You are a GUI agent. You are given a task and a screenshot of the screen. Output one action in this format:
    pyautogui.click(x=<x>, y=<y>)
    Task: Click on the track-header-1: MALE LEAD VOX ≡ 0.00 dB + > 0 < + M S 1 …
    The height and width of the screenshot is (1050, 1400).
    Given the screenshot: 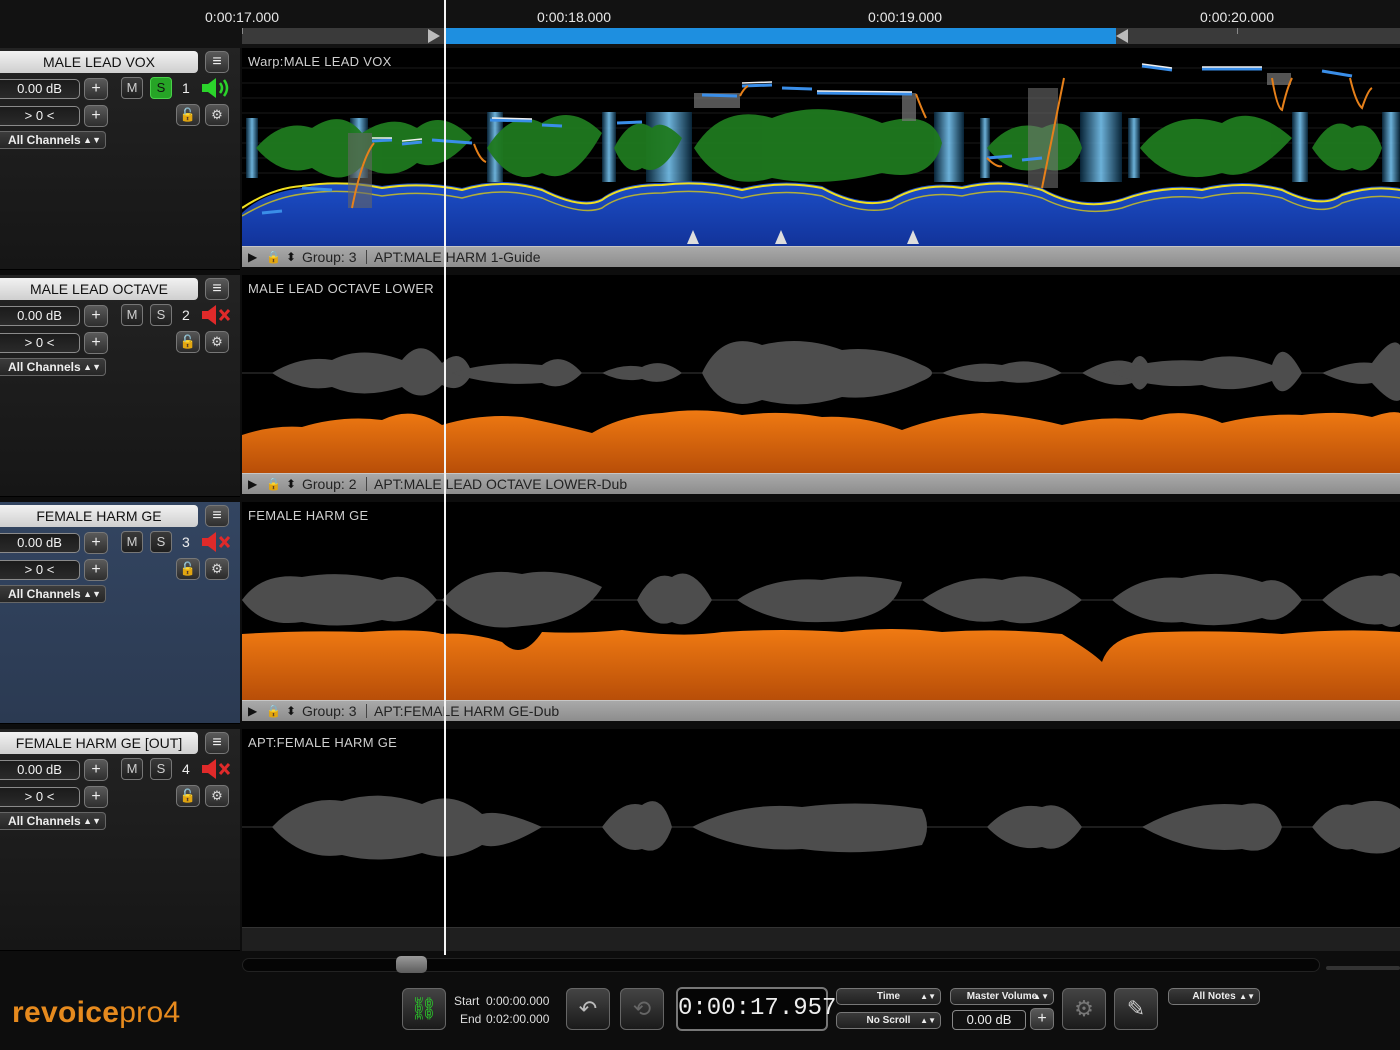 What is the action you would take?
    pyautogui.click(x=120, y=159)
    